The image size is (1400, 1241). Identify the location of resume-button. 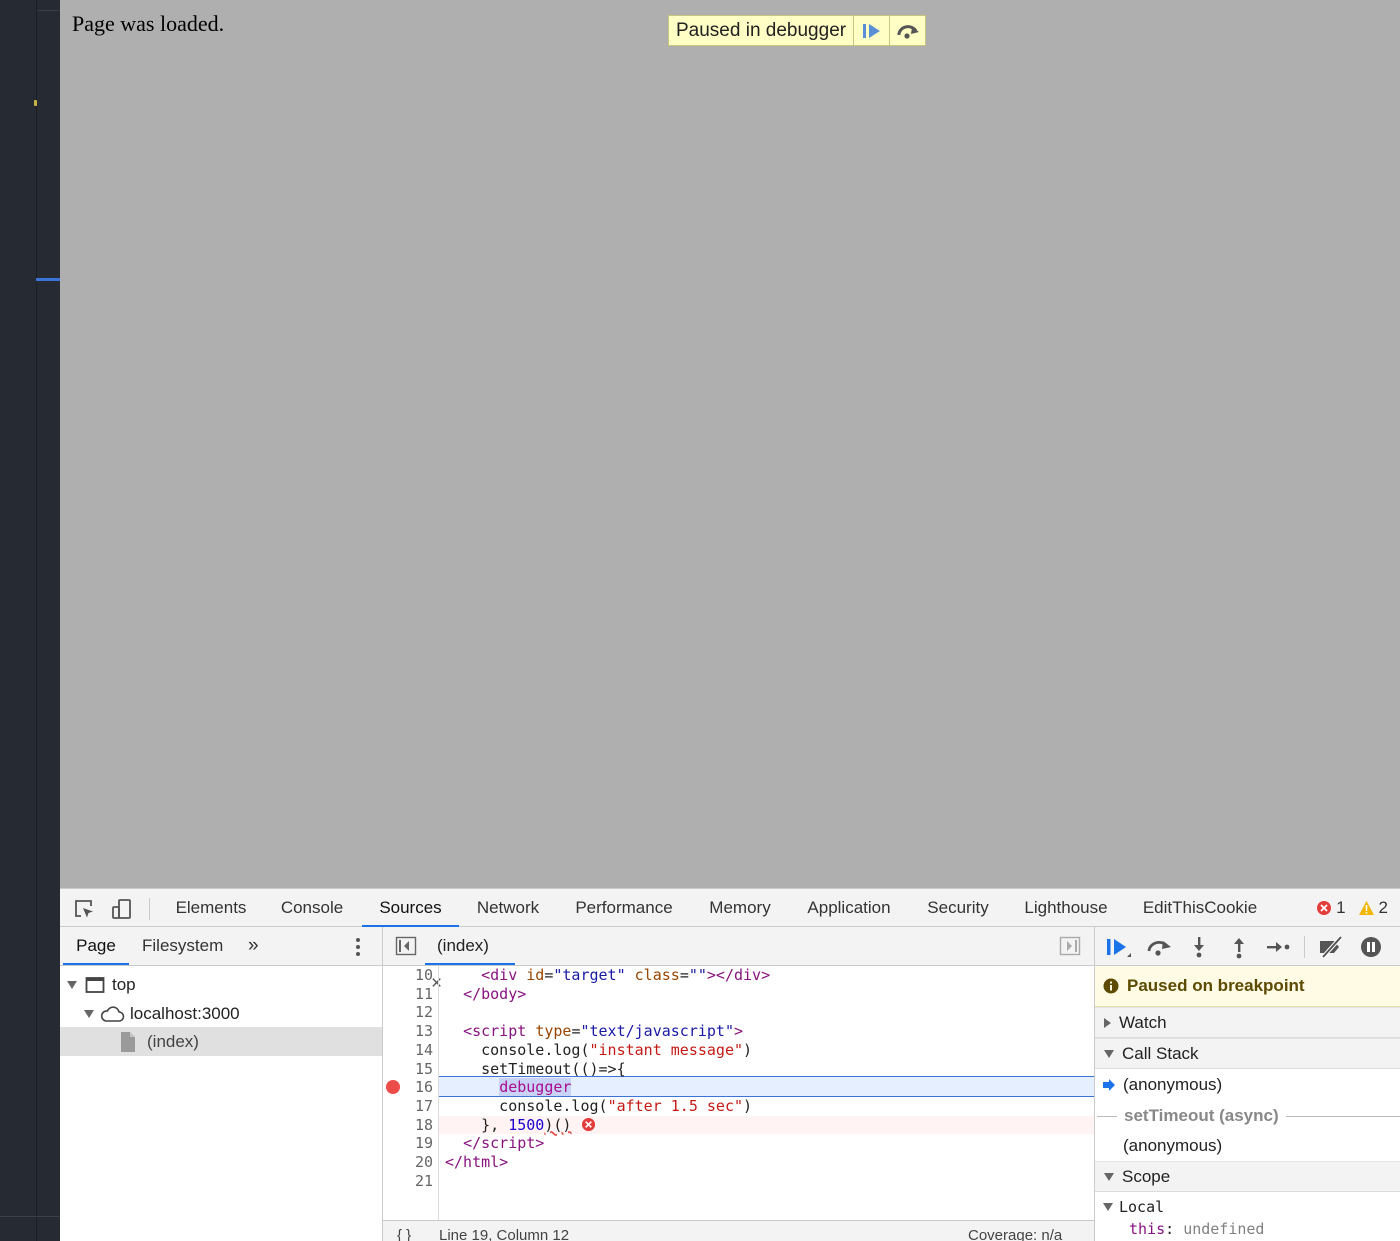
(1118, 947).